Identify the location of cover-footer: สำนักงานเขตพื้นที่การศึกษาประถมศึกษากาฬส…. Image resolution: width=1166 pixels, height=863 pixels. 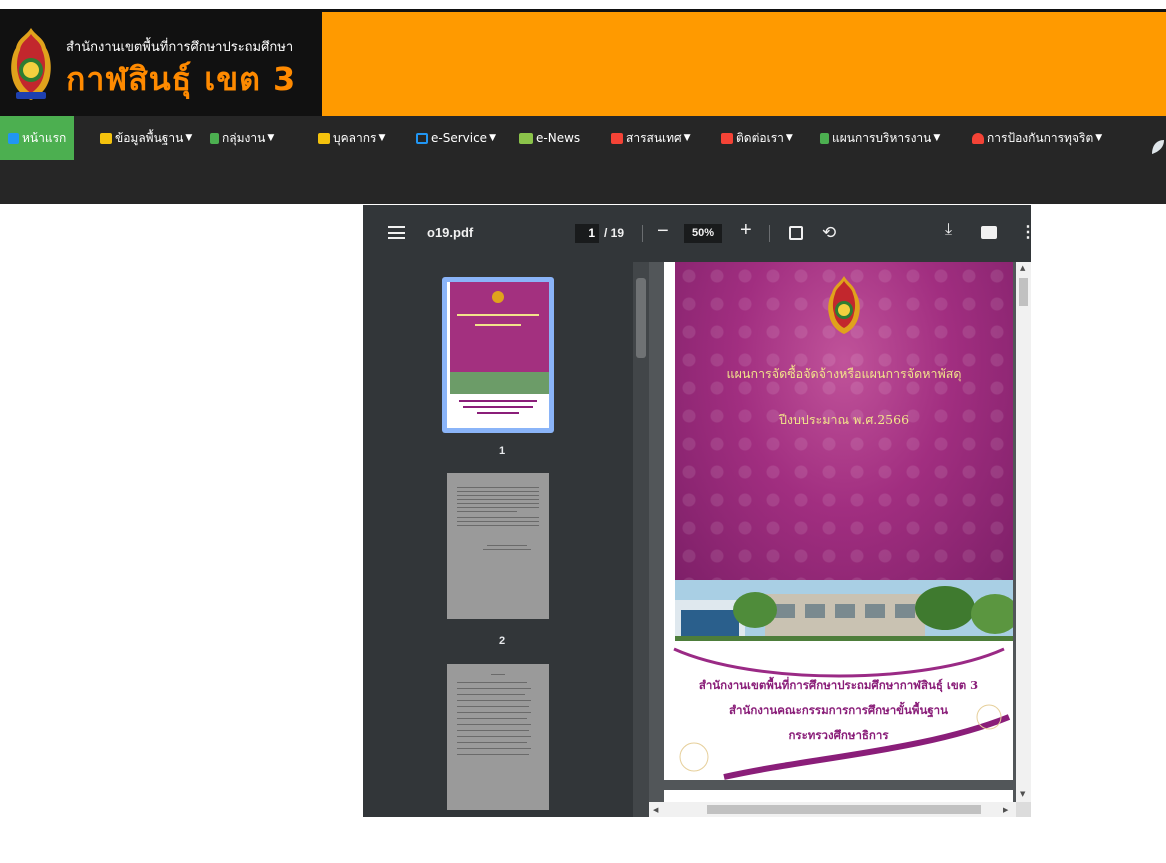
(838, 710).